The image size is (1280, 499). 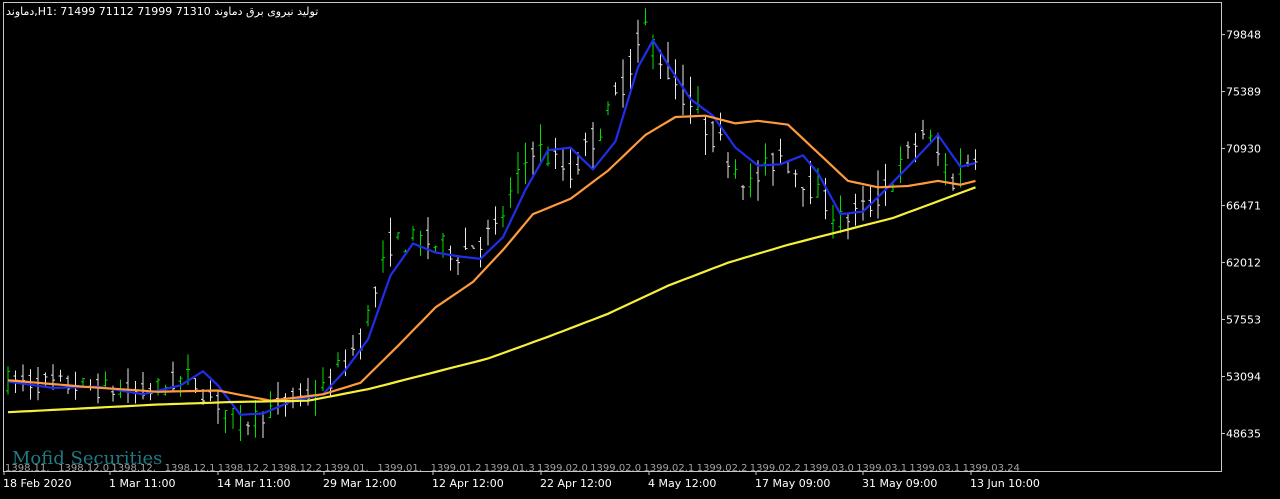 What do you see at coordinates (792, 483) in the screenshot?
I see `x-tick-label: 17 May 09:00` at bounding box center [792, 483].